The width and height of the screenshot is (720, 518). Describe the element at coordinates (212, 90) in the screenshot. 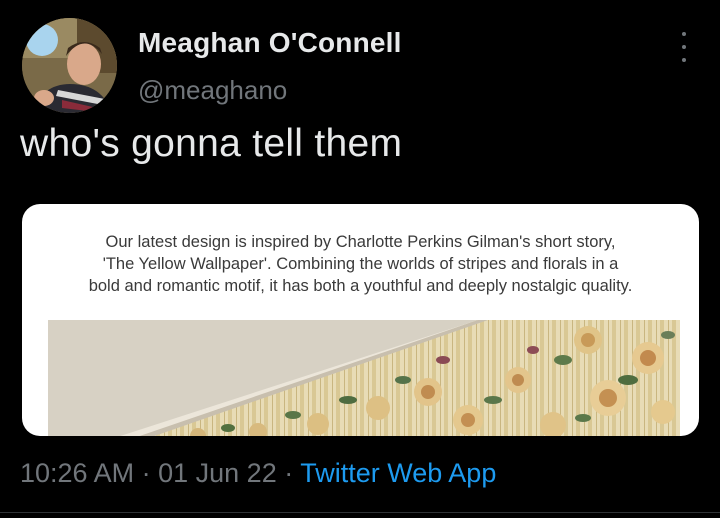

I see `author-handle: @meaghano` at that location.